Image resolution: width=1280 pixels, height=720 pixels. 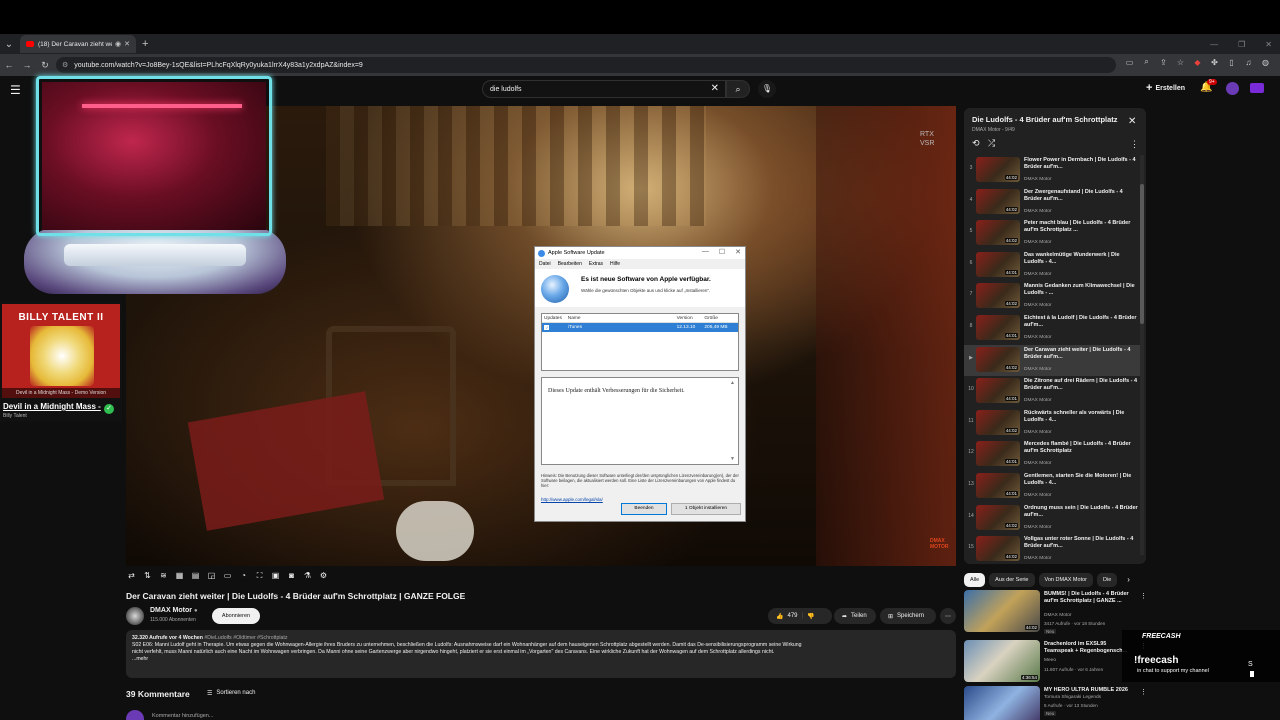 What do you see at coordinates (135, 616) in the screenshot?
I see `channel-avatar` at bounding box center [135, 616].